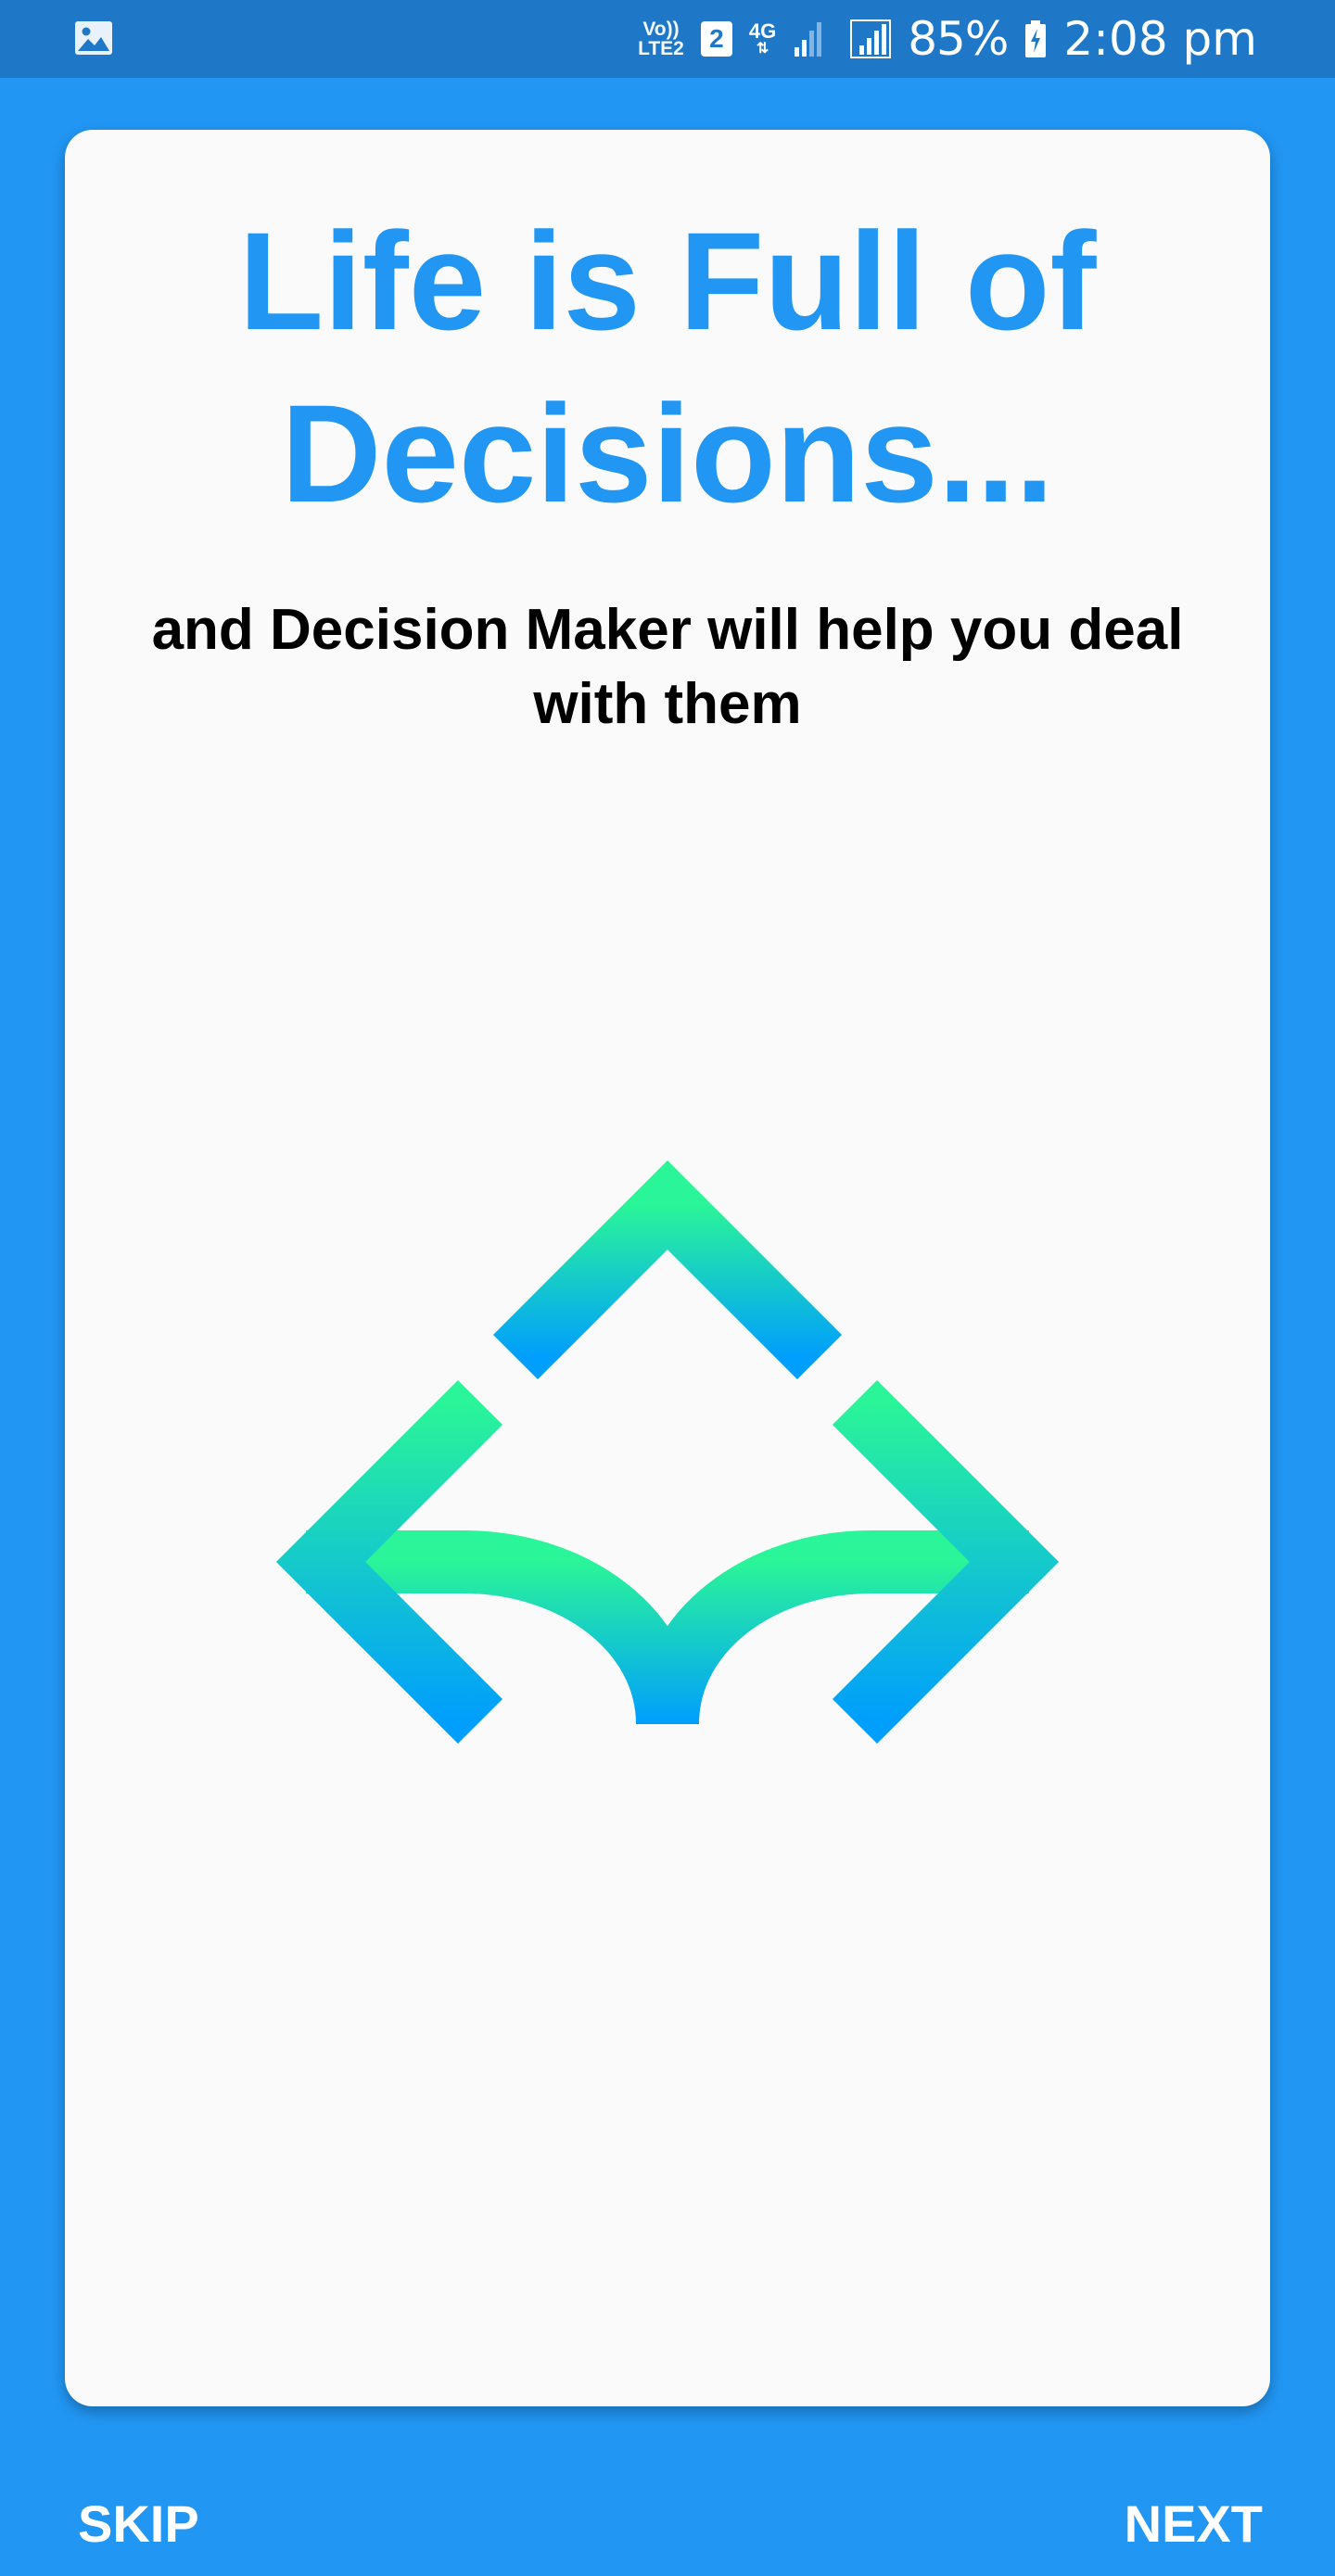 Image resolution: width=1335 pixels, height=2576 pixels. I want to click on volte-line1: Vo)), so click(661, 29).